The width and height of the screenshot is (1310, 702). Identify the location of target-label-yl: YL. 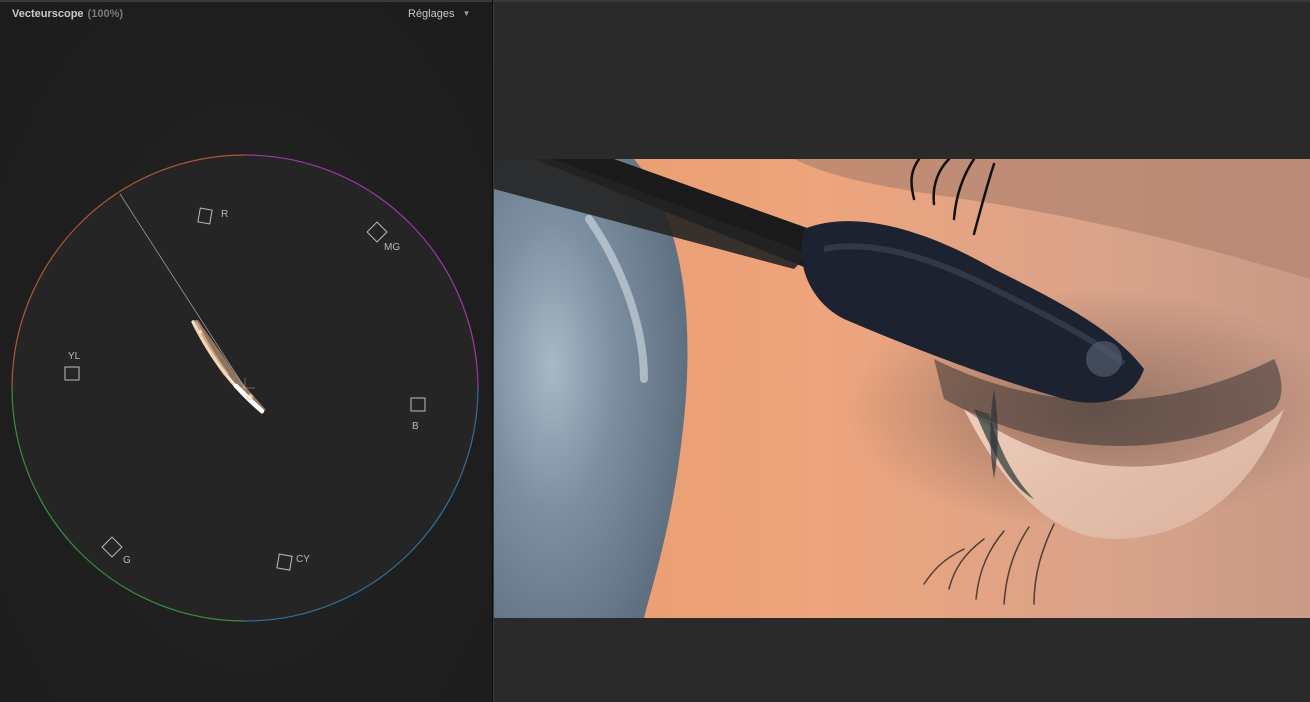
(74, 356).